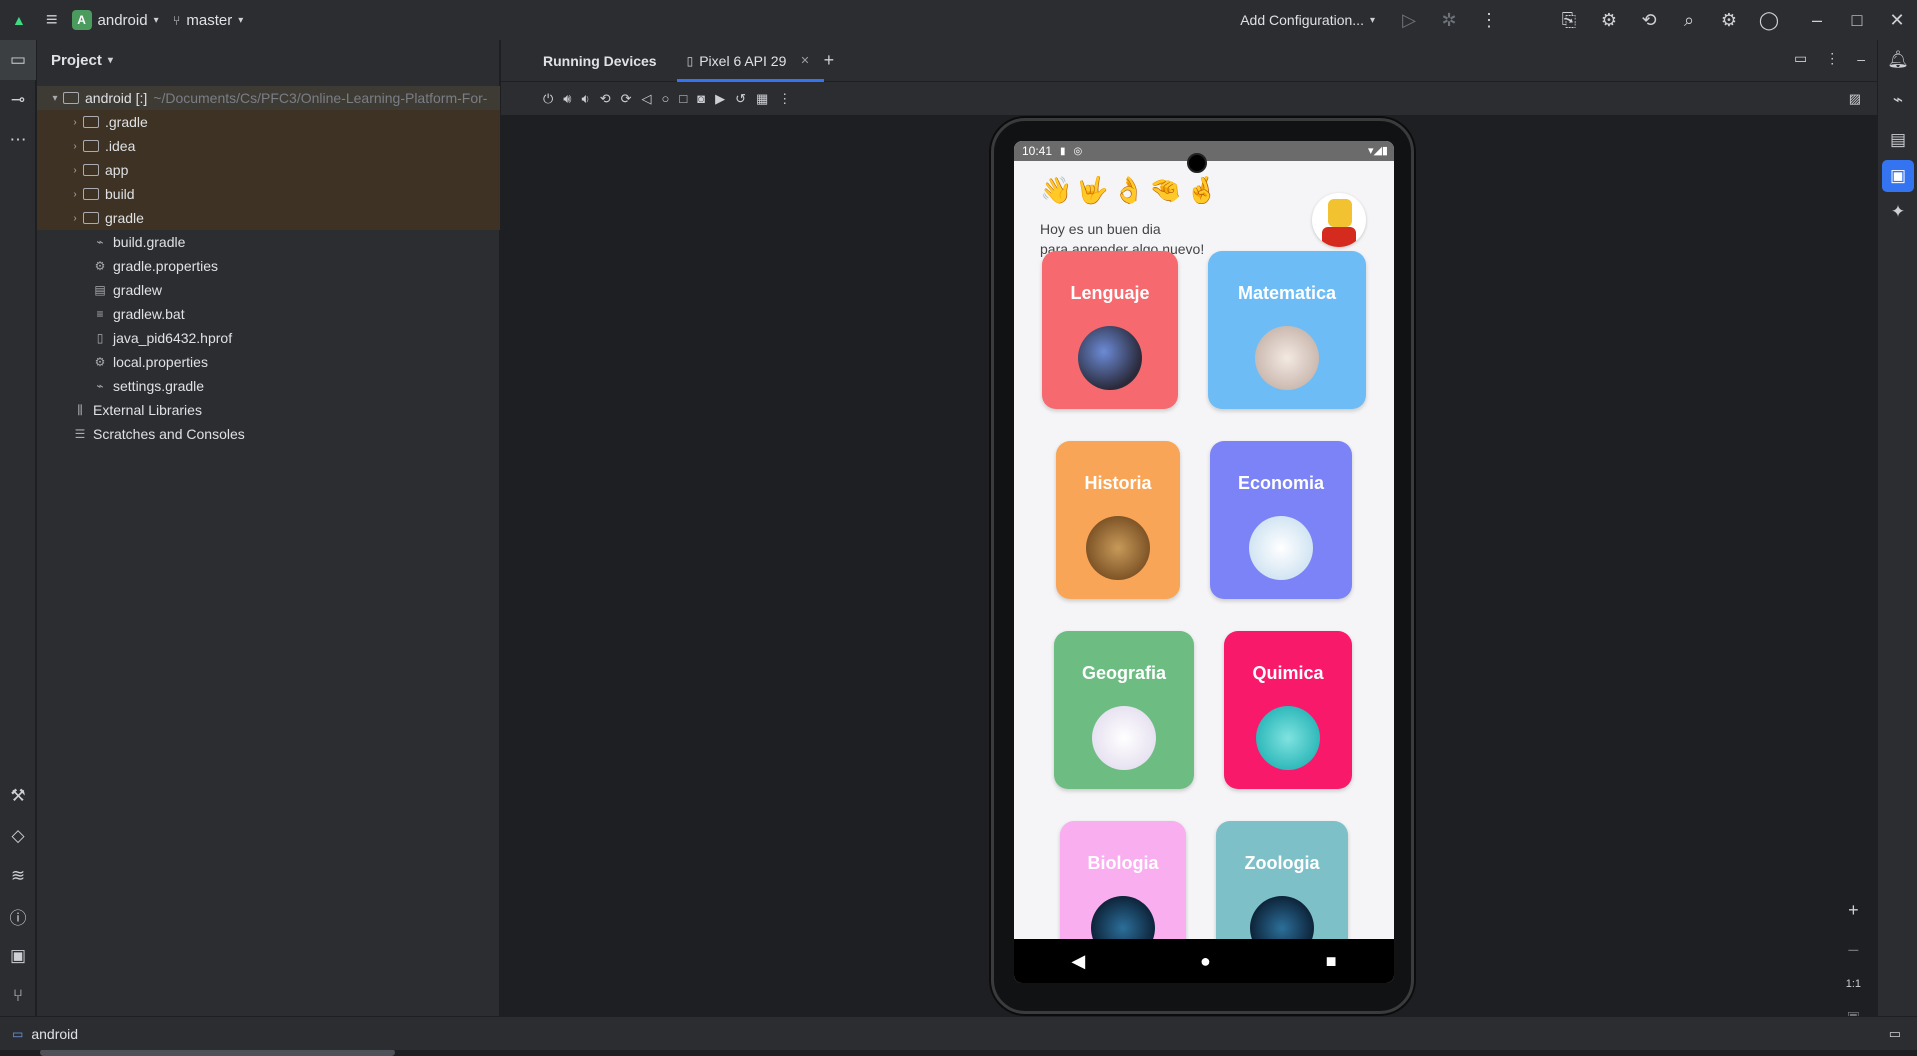 The image size is (1917, 1056). Describe the element at coordinates (1897, 60) in the screenshot. I see `notifications-icon: 🔔︎` at that location.